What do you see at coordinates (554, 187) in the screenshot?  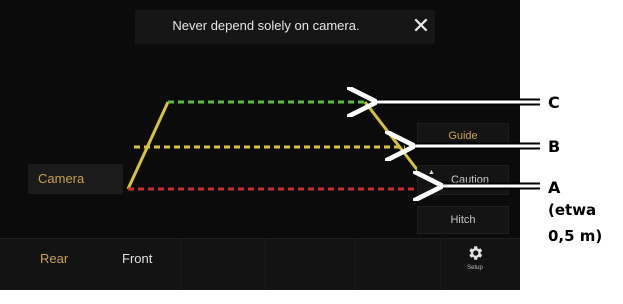 I see `callout-a-label: A` at bounding box center [554, 187].